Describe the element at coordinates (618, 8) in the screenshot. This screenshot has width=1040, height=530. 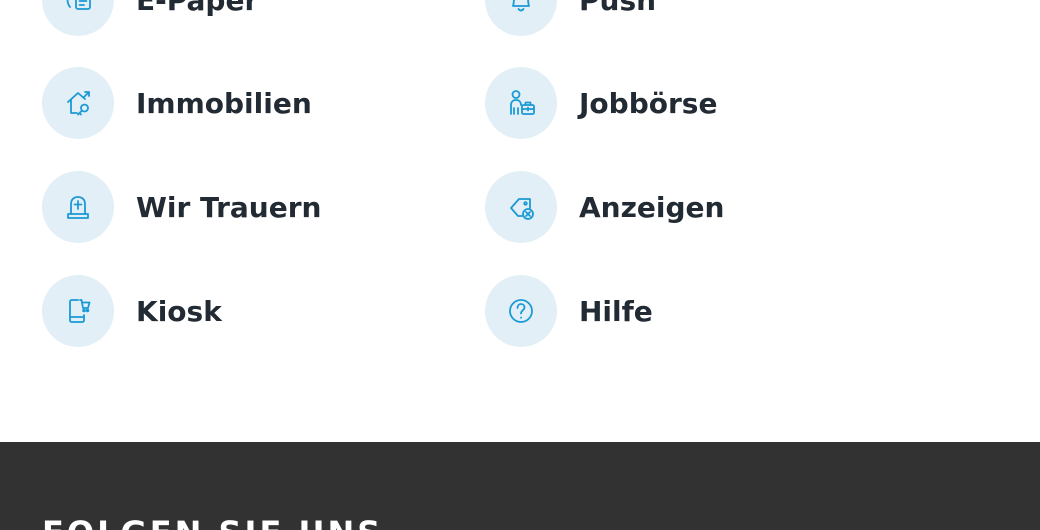
I see `service-label-push: Push` at that location.